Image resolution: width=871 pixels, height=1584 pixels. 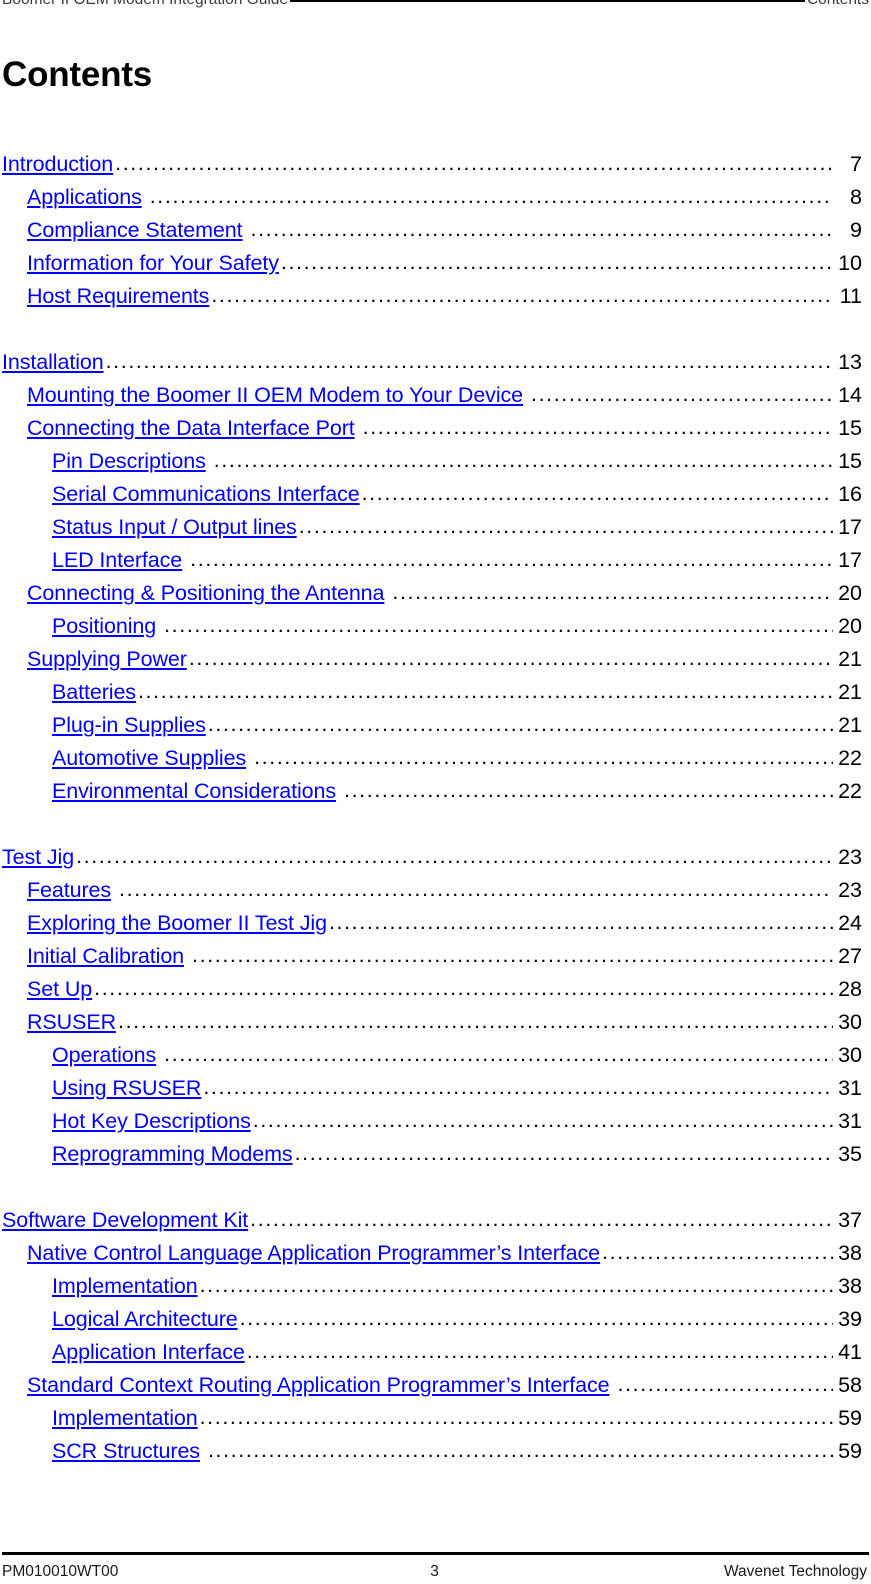 What do you see at coordinates (94, 692) in the screenshot?
I see `toc-entry-link: Batteries` at bounding box center [94, 692].